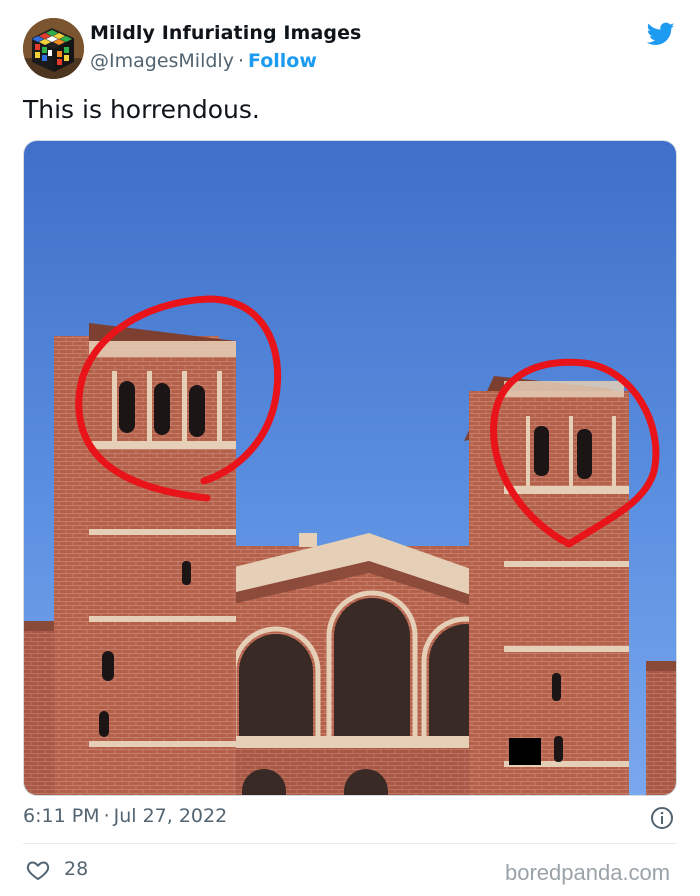 The image size is (700, 896). Describe the element at coordinates (170, 816) in the screenshot. I see `tweet-date: Jul 27, 2022` at that location.